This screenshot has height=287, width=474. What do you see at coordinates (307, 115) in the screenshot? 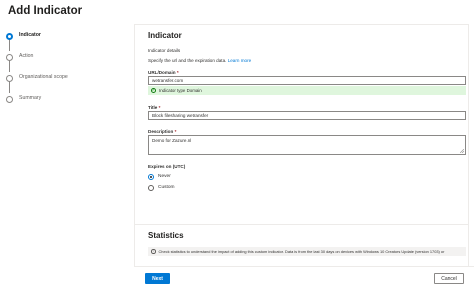
I see `title-input: Block filesharing wetransfer` at bounding box center [307, 115].